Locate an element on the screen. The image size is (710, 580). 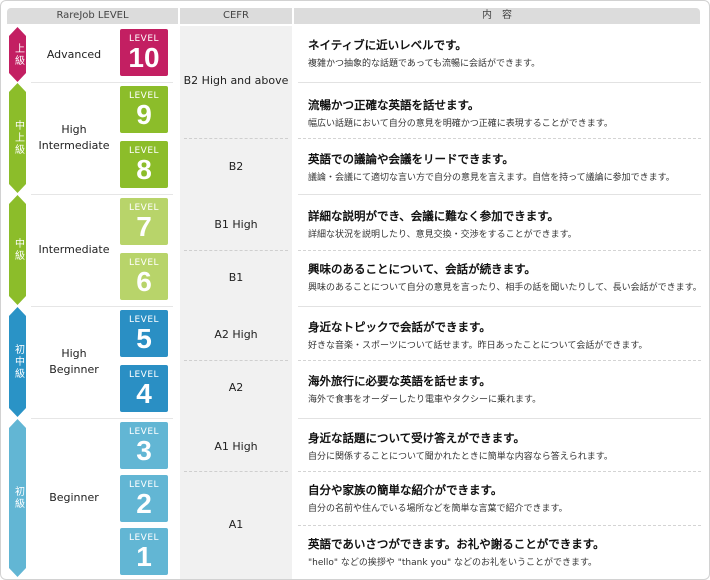
level-2-badge: LEVEL 2 is located at coordinates (144, 498).